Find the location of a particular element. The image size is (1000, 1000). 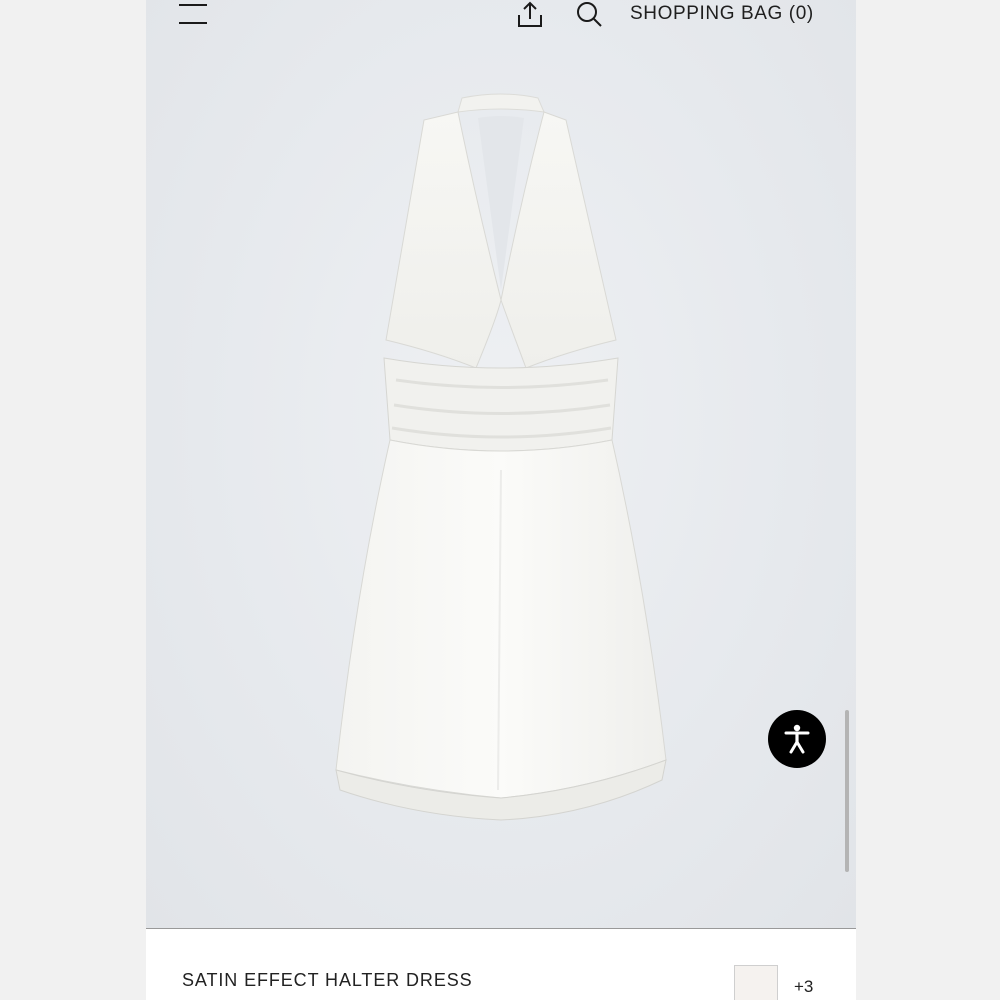

more-colors-link: +3 is located at coordinates (803, 987).